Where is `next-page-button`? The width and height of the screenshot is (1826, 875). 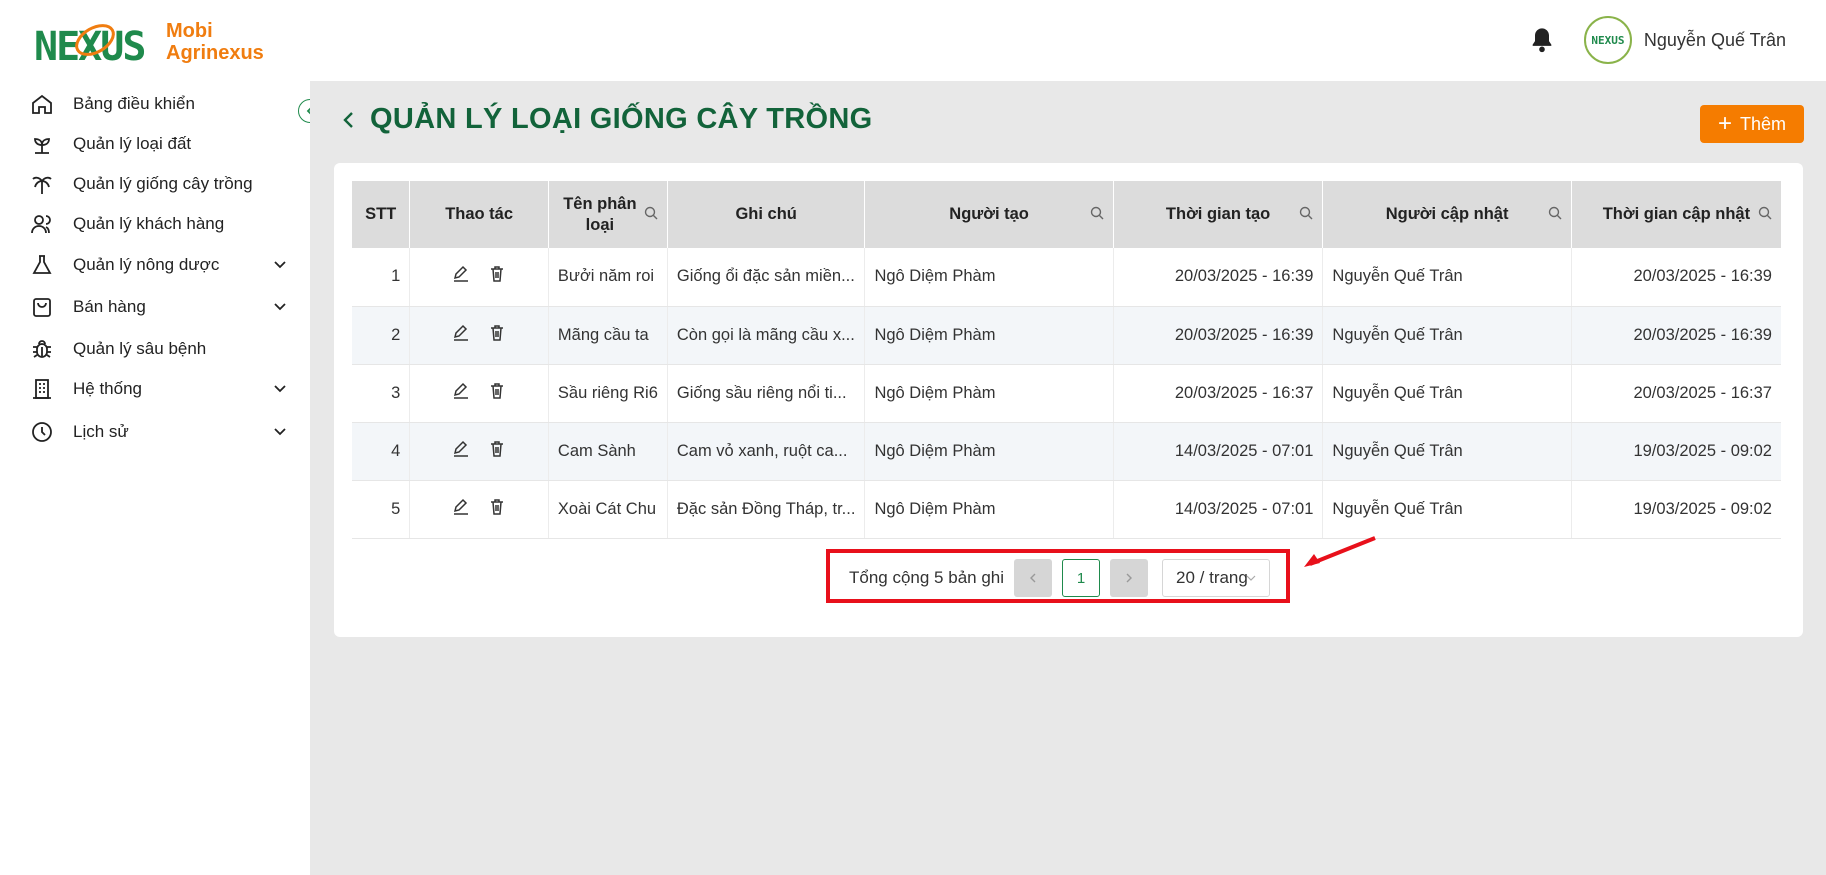 next-page-button is located at coordinates (1129, 578).